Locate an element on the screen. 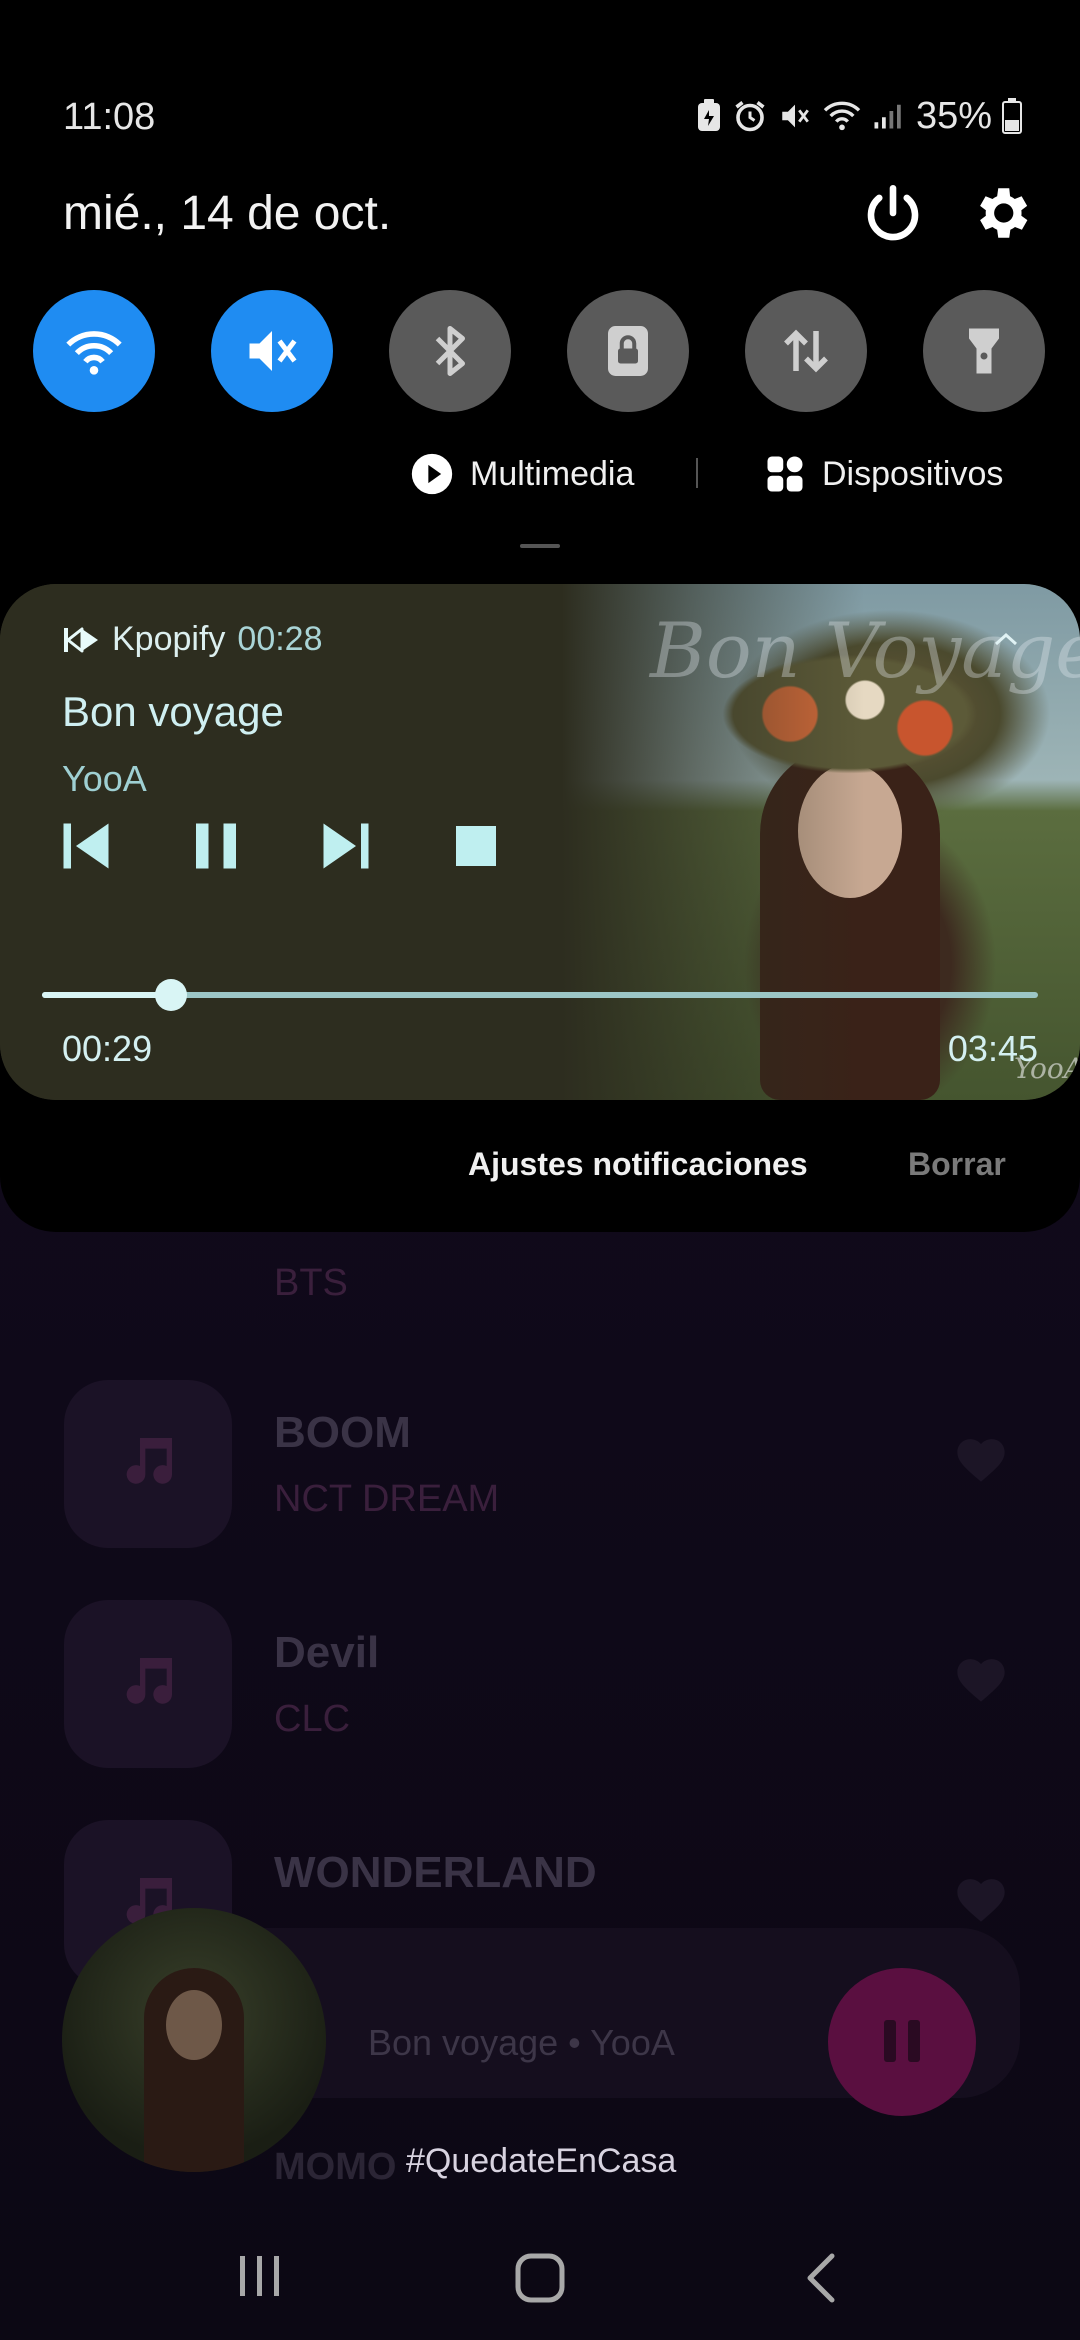 Image resolution: width=1080 pixels, height=2340 pixels. power-icon is located at coordinates (893, 213).